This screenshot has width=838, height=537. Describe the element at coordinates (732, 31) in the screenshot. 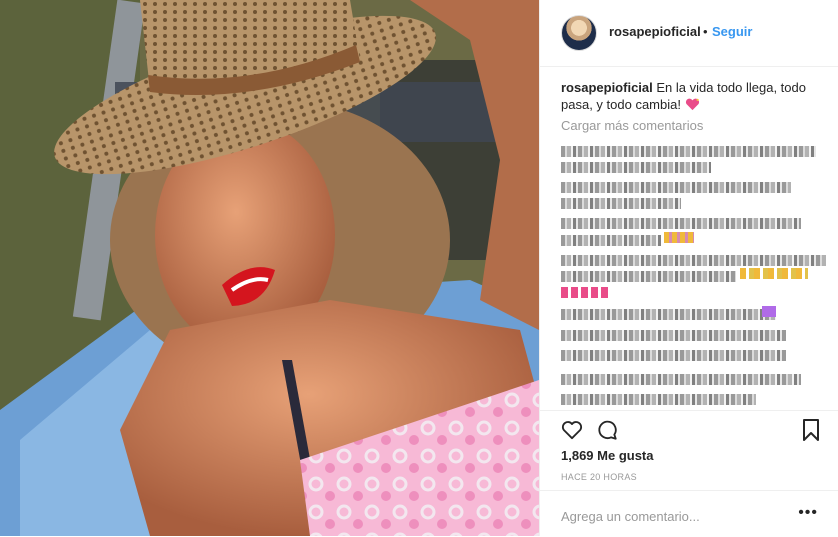

I see `follow-button: Seguir` at that location.